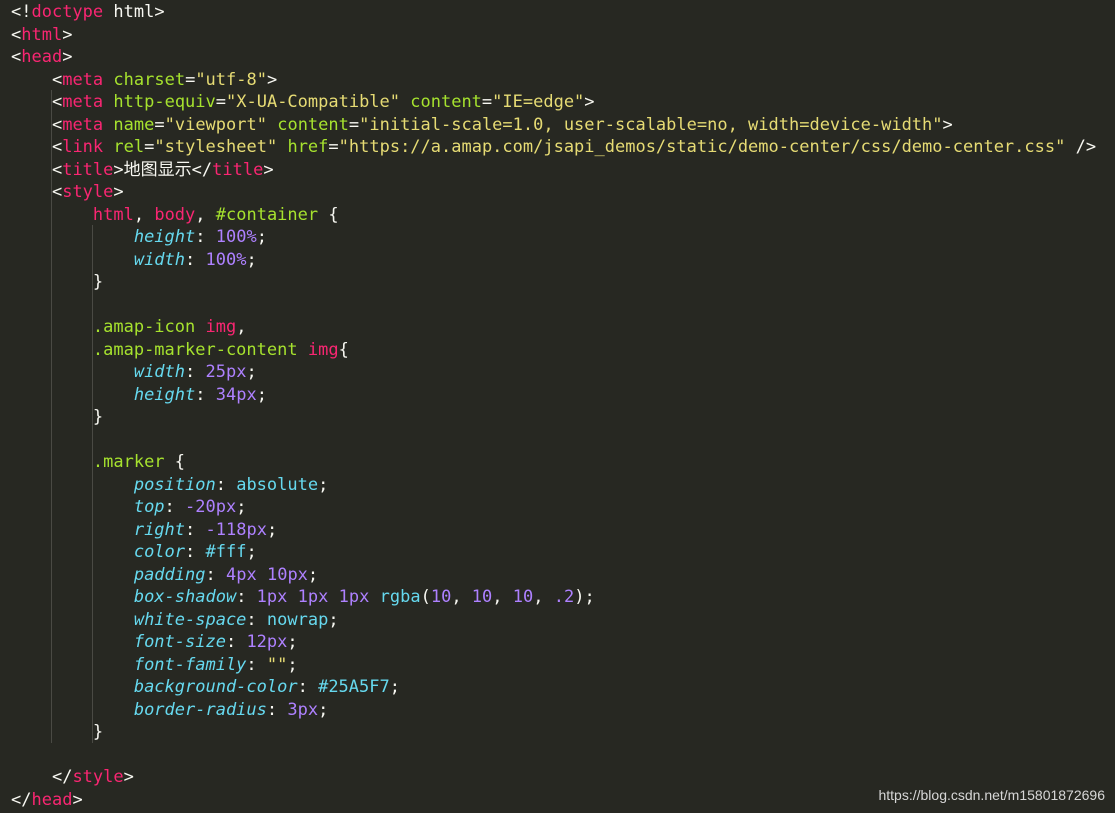 This screenshot has width=1115, height=813. What do you see at coordinates (42, 57) in the screenshot?
I see `code-token: head` at bounding box center [42, 57].